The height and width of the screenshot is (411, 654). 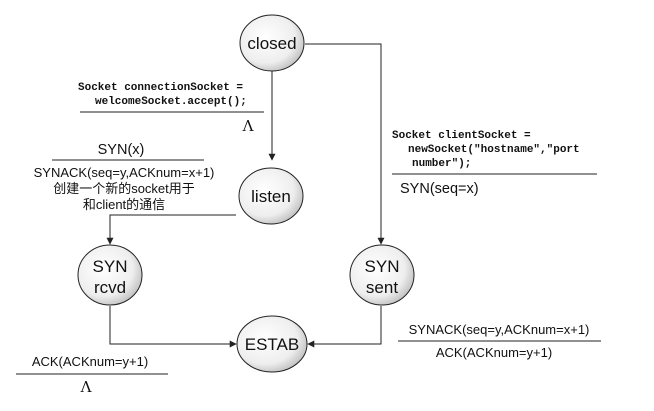 What do you see at coordinates (382, 287) in the screenshot?
I see `state-syn-sent-line2: sent` at bounding box center [382, 287].